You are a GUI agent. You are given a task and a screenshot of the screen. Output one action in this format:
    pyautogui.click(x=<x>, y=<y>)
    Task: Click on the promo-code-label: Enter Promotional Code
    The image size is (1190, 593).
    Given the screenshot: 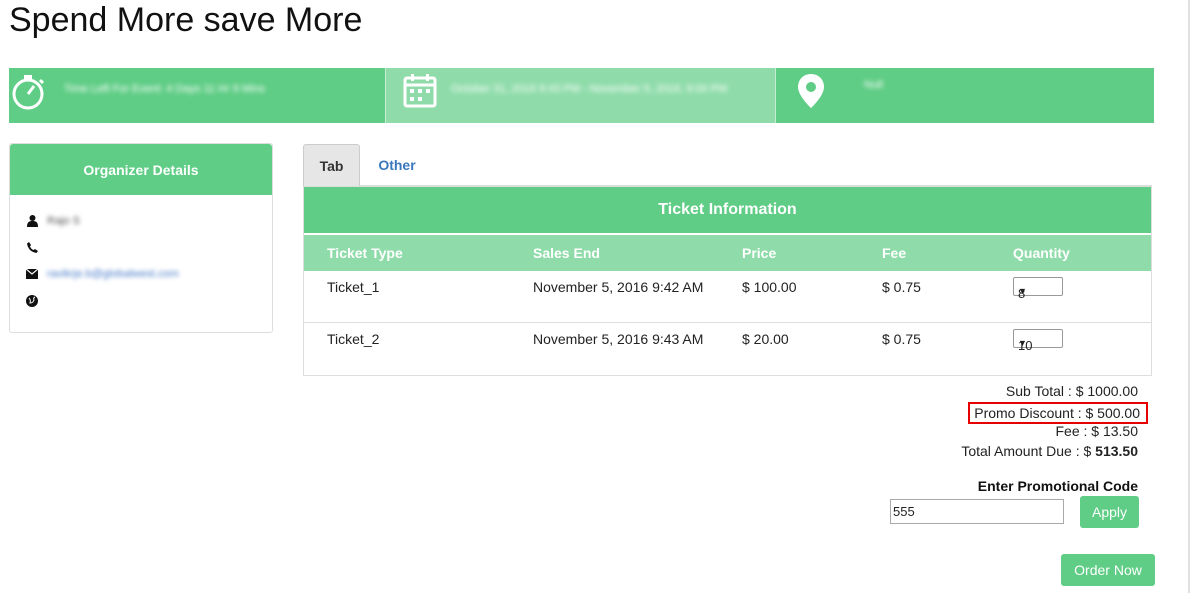 What is the action you would take?
    pyautogui.click(x=1057, y=486)
    